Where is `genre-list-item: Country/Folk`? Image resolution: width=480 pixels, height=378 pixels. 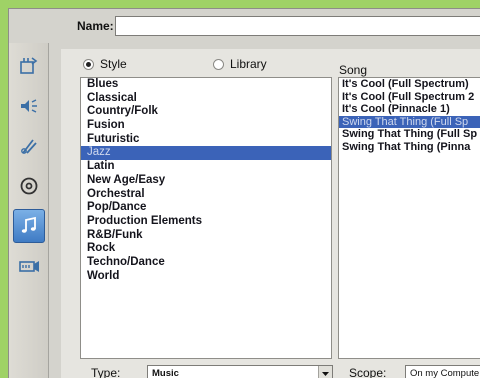
genre-list-item: Country/Folk is located at coordinates (206, 112).